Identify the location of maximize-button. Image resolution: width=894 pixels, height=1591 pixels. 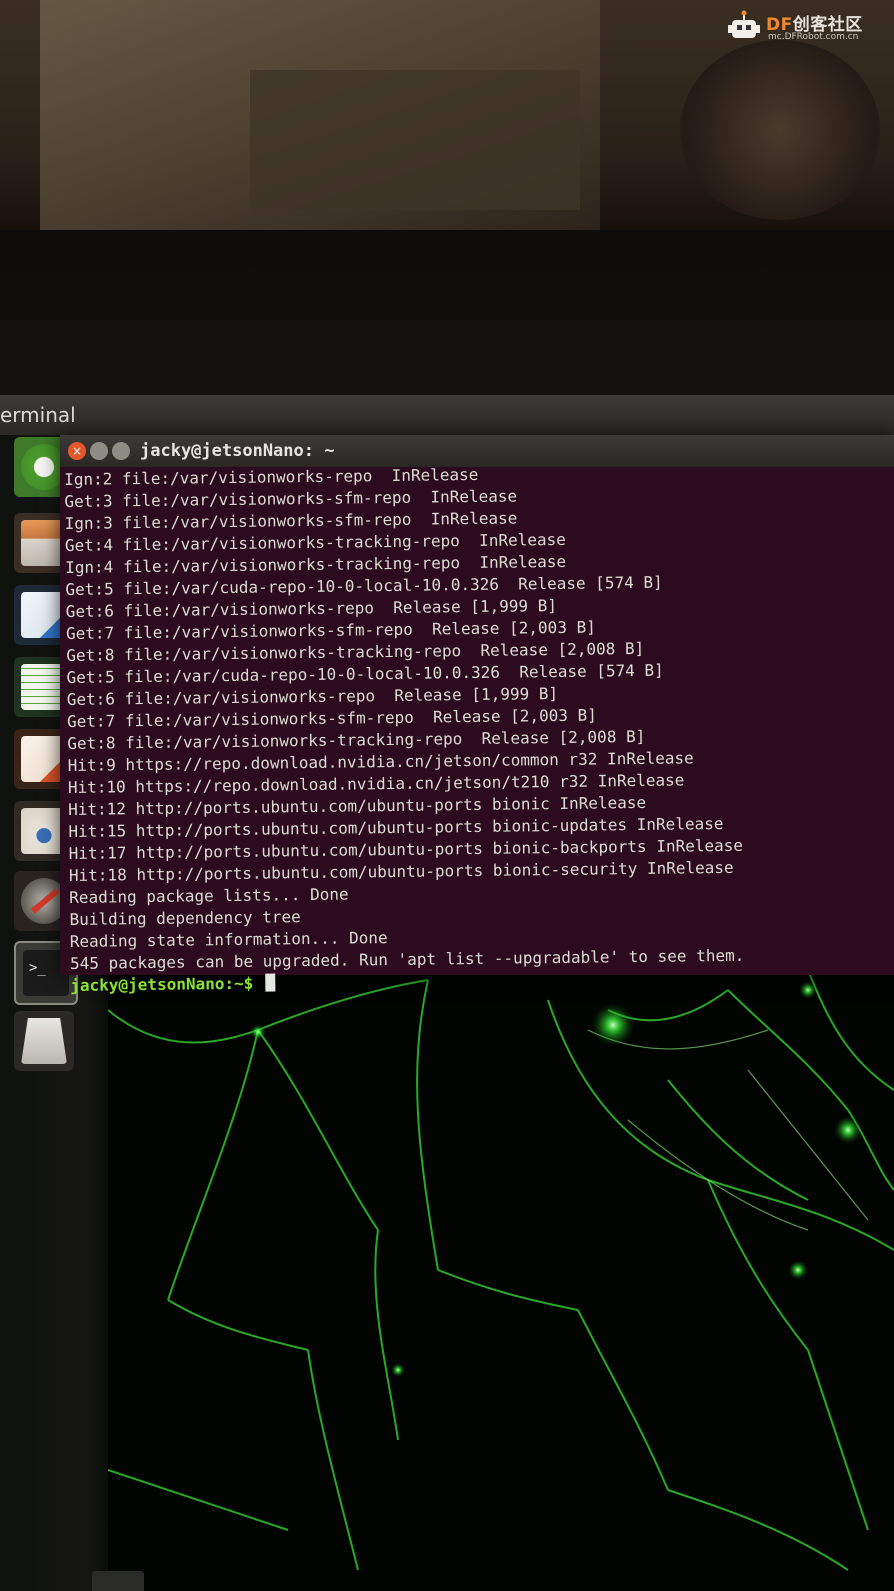
(121, 451).